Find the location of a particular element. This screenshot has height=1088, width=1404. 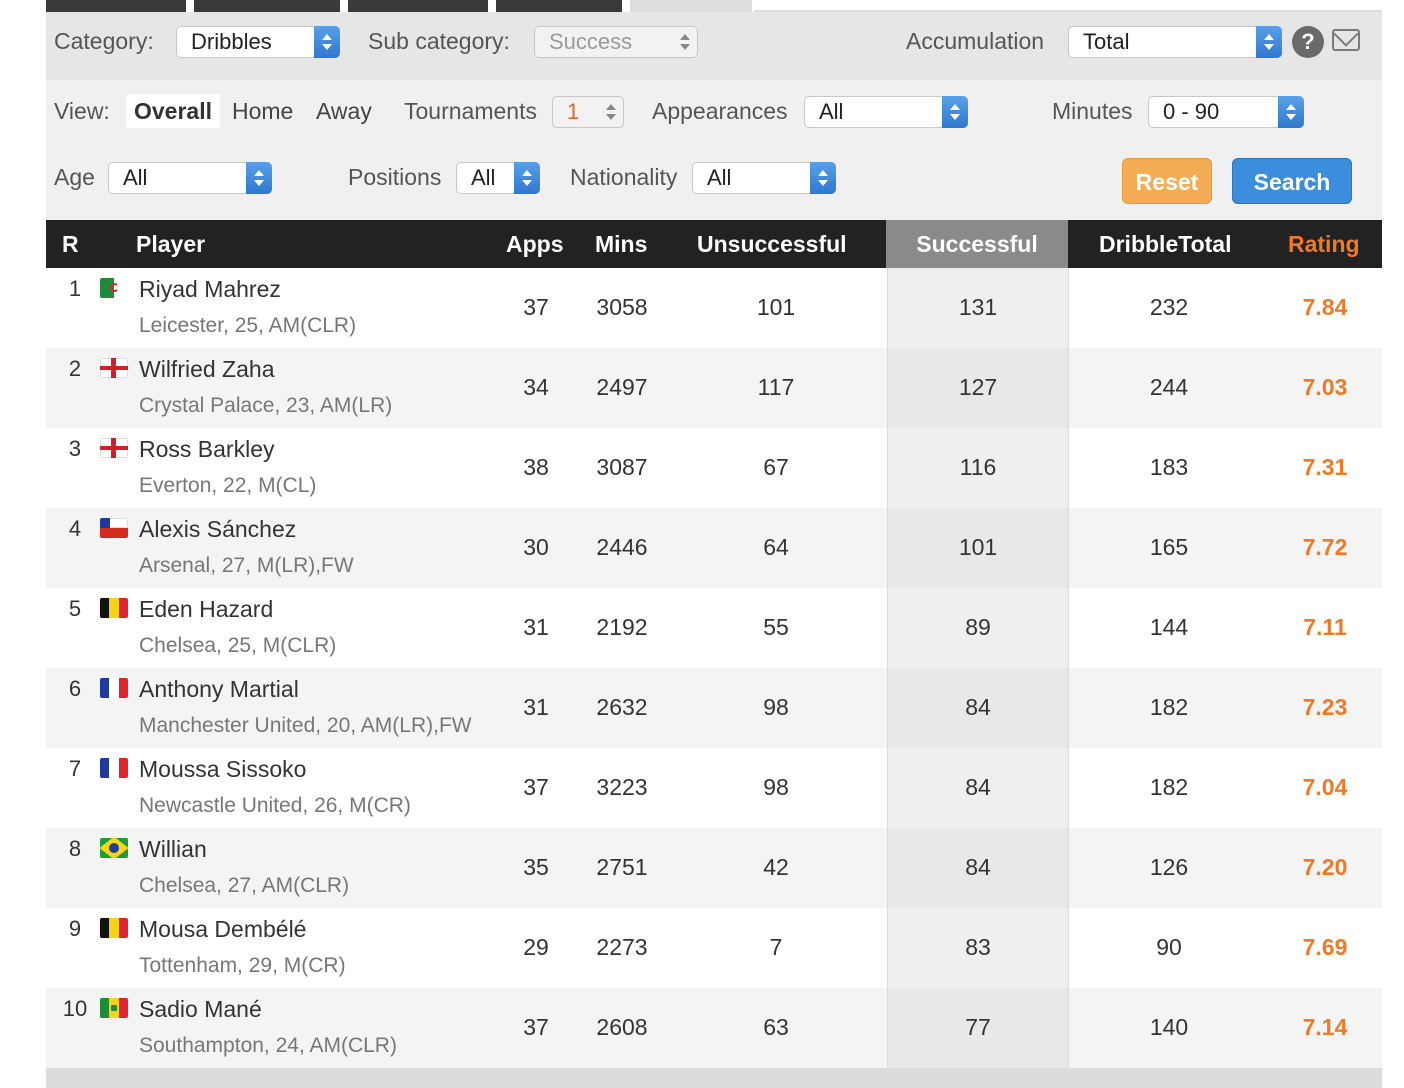

table-footer is located at coordinates (714, 1078).